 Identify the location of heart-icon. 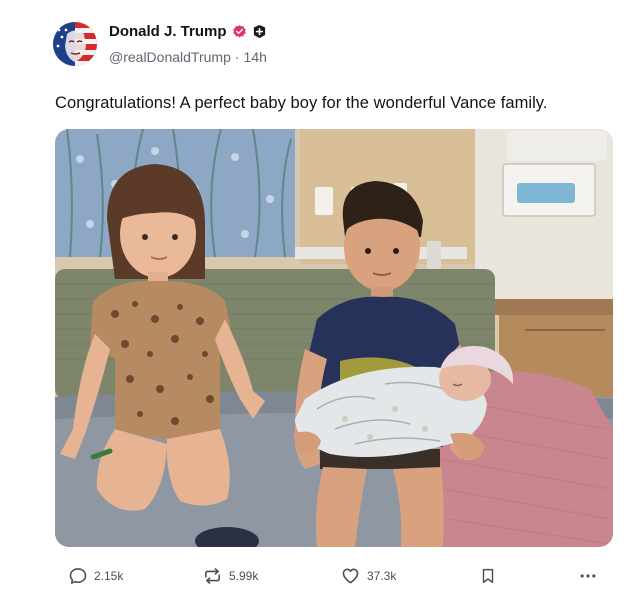
(350, 576).